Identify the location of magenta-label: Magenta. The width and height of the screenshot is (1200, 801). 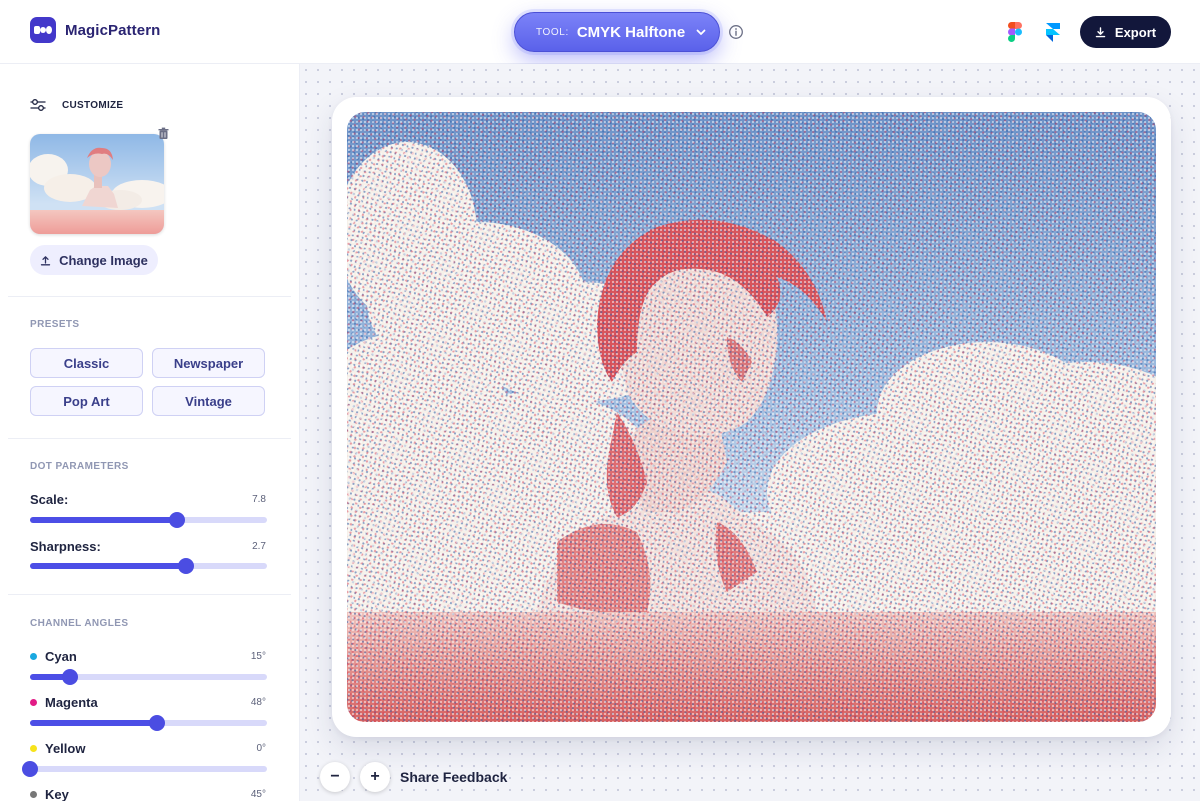
(64, 702).